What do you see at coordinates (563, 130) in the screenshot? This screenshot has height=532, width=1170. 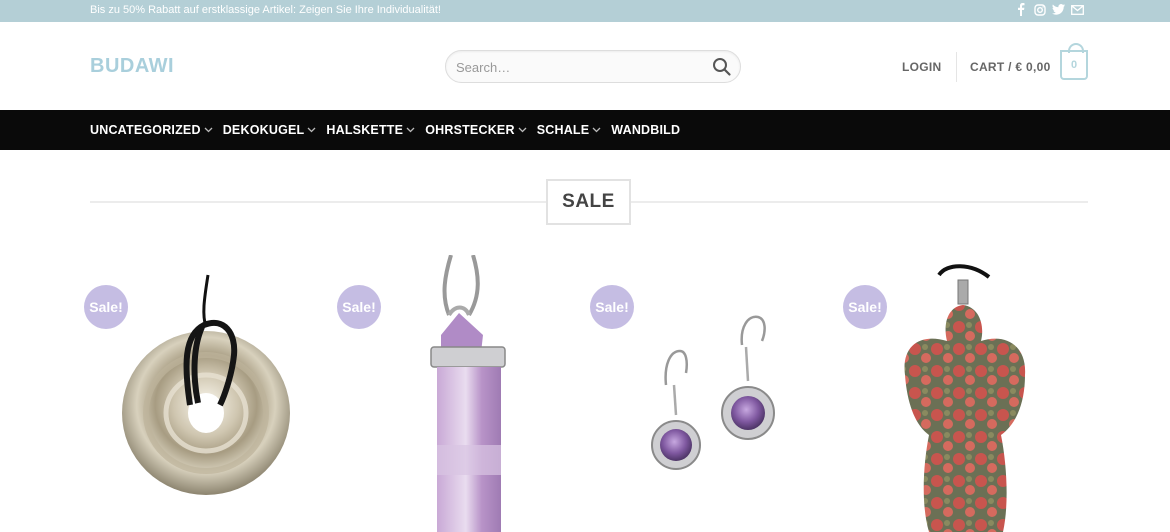 I see `nav-item-label: SCHALE` at bounding box center [563, 130].